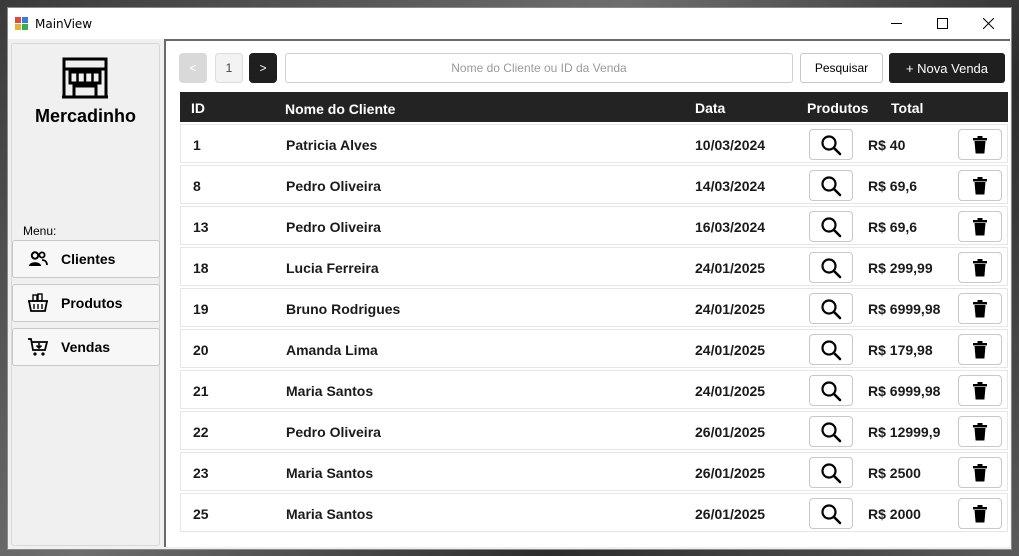  What do you see at coordinates (332, 350) in the screenshot?
I see `cell-client: Amanda Lima` at bounding box center [332, 350].